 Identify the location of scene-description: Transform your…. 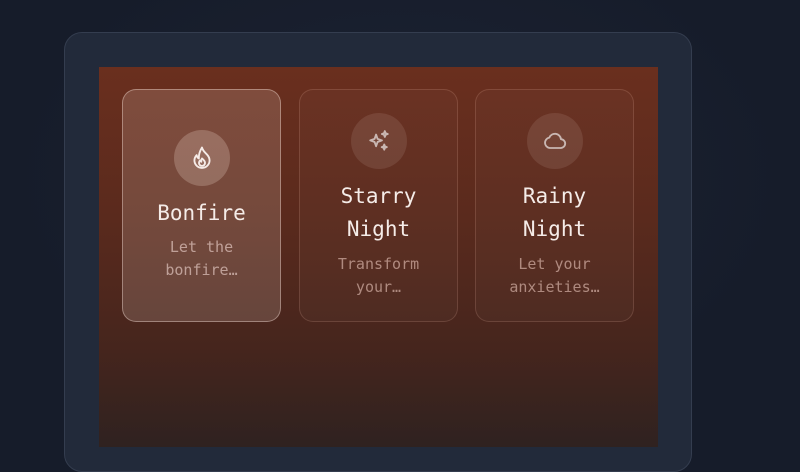
(378, 275).